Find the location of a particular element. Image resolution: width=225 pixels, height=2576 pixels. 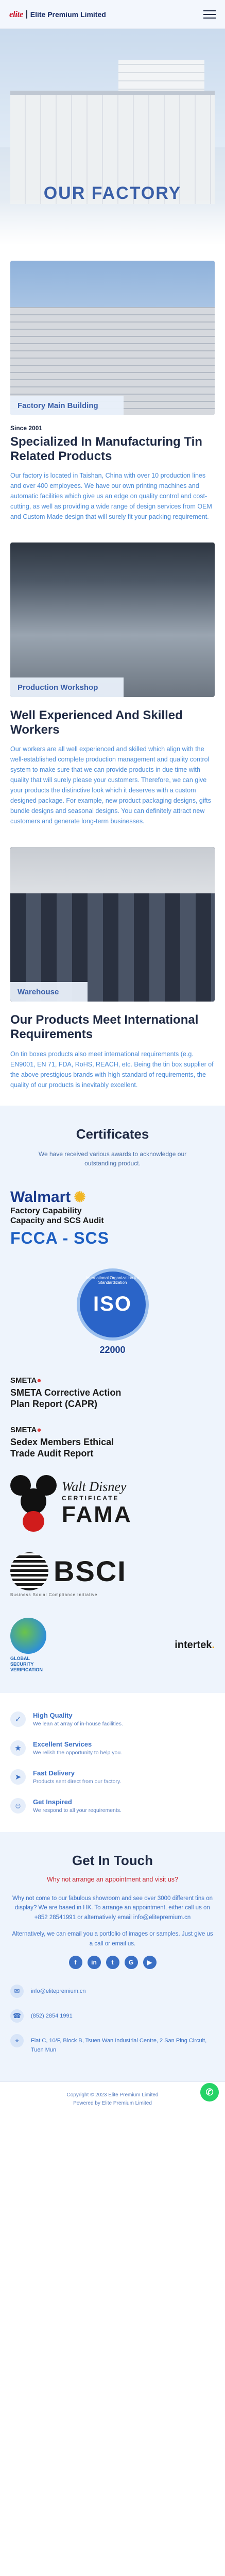

disney-brand: Walt Disney is located at coordinates (95, 1486).